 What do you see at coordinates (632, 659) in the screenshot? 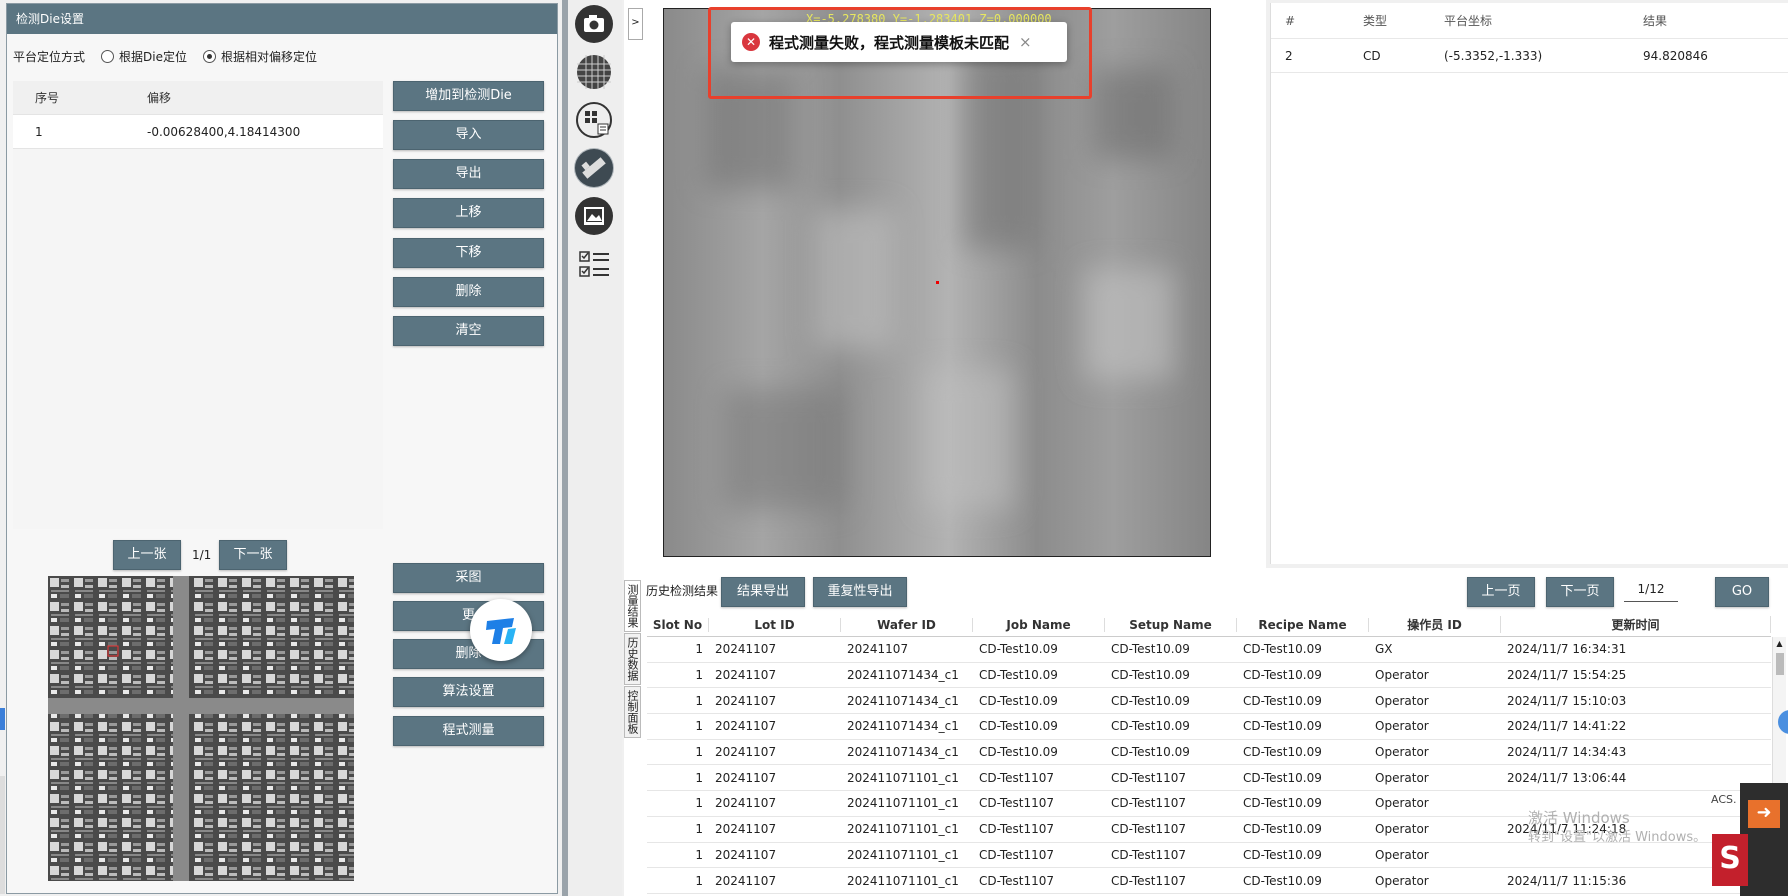
I see `tab-history-data: 历史数据` at bounding box center [632, 659].